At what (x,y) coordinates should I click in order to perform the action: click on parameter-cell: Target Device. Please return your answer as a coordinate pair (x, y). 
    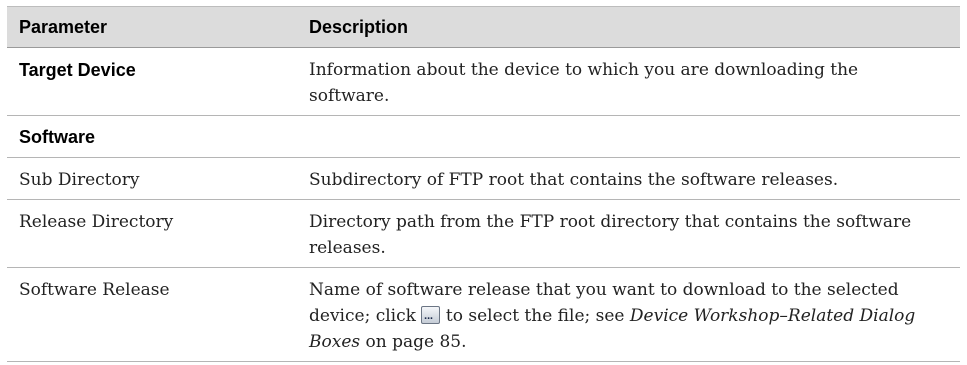
    Looking at the image, I should click on (152, 81).